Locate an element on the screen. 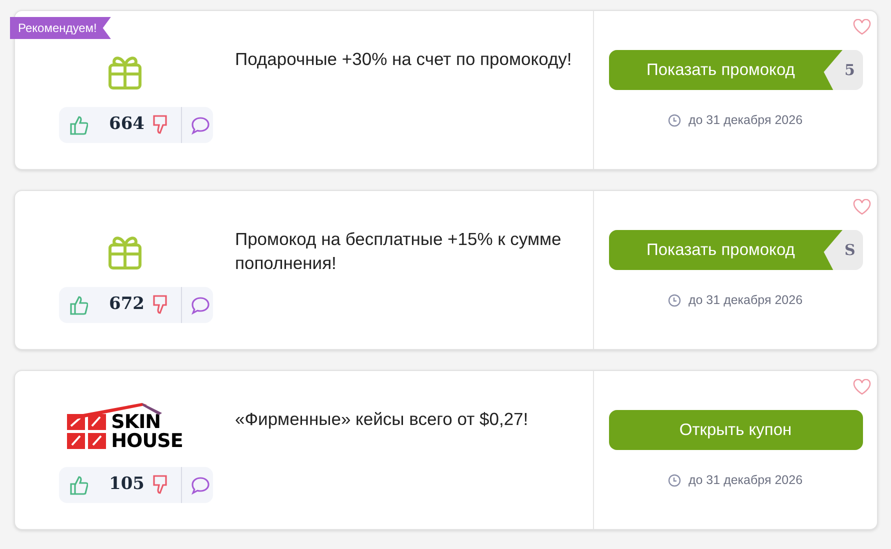 The height and width of the screenshot is (549, 891). offer-description: Промокод на бесплатные +15% к сумме пополнения! is located at coordinates (398, 251).